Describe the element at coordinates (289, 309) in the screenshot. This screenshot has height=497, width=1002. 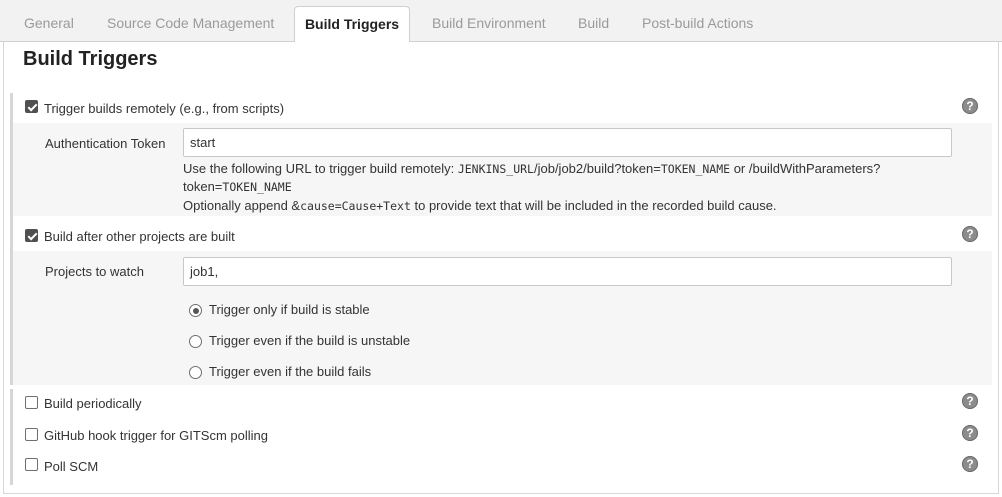
I see `trigger-stable-label: Trigger only if build is stable` at that location.